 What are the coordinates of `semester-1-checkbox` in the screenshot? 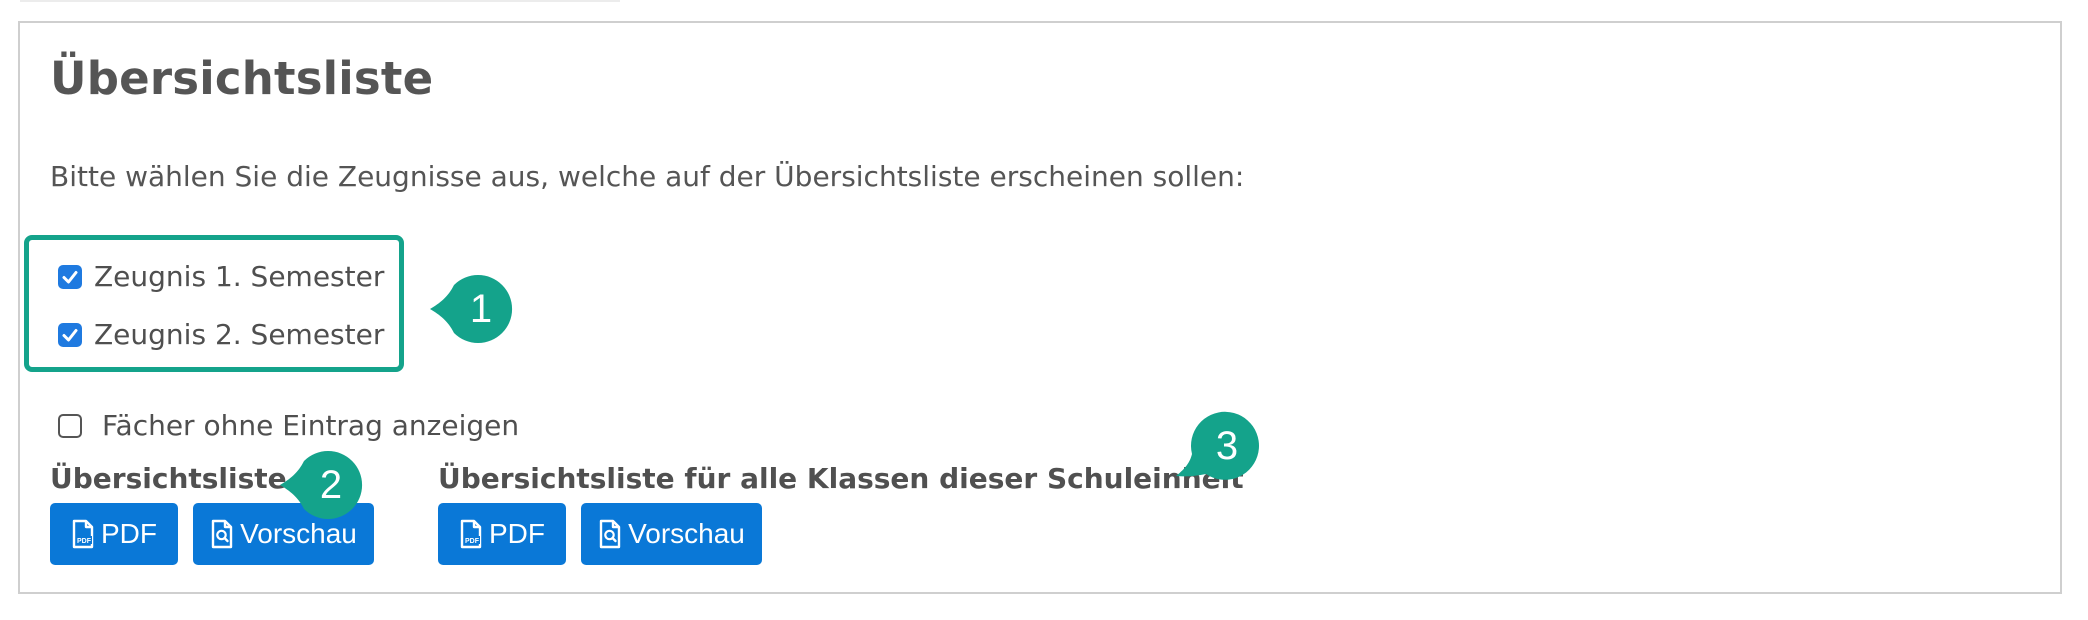 It's located at (70, 276).